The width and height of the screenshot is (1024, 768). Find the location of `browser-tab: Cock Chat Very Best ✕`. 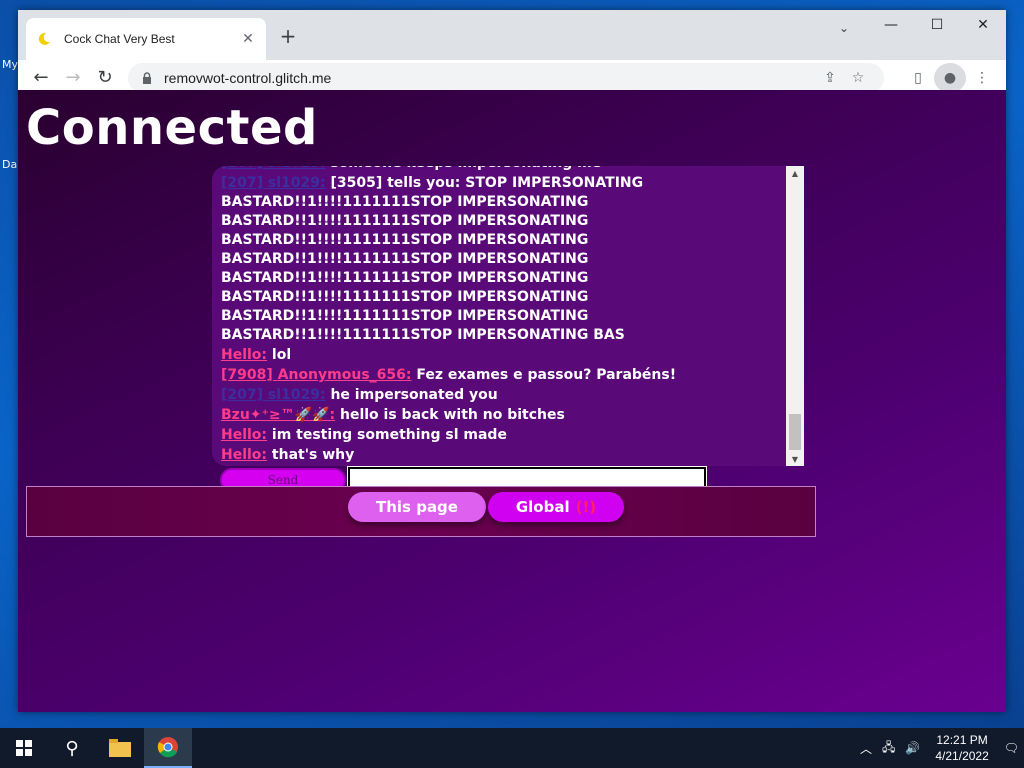

browser-tab: Cock Chat Very Best ✕ is located at coordinates (146, 39).